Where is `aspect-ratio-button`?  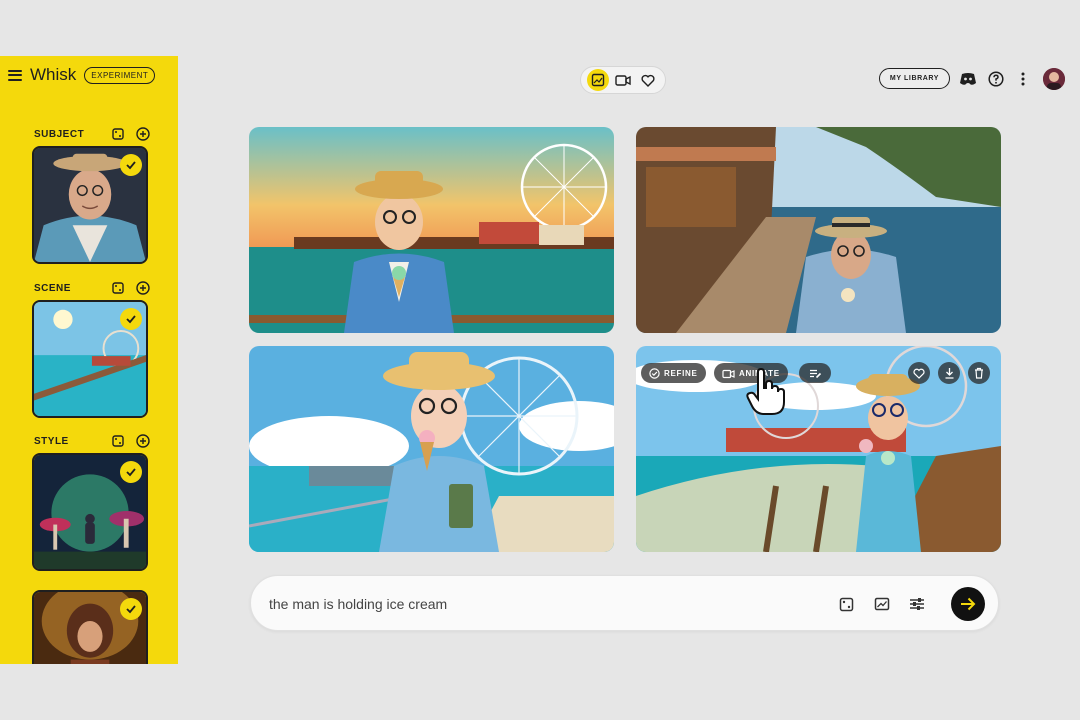
aspect-ratio-button is located at coordinates (882, 604).